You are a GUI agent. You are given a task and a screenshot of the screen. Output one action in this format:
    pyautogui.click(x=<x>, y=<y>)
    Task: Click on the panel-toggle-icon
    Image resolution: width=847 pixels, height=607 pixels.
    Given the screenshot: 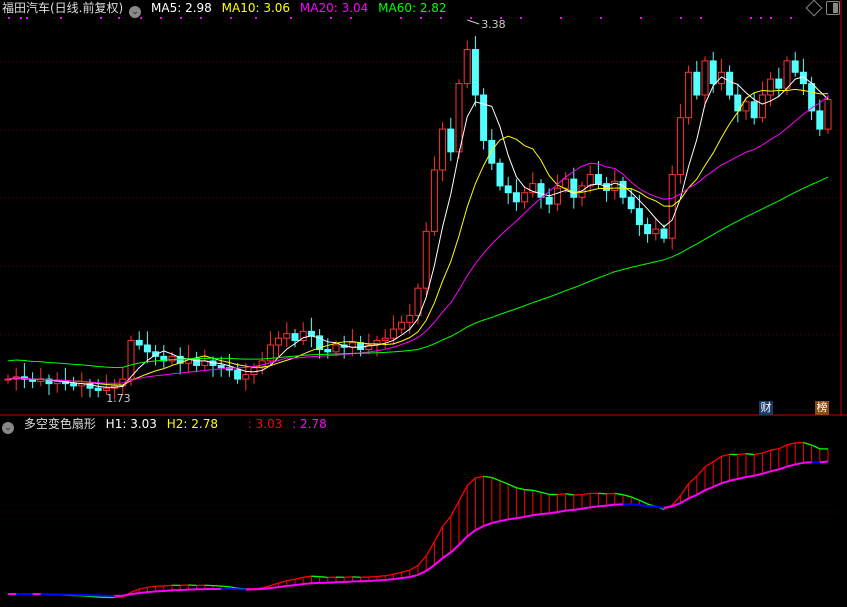 What is the action you would take?
    pyautogui.click(x=833, y=8)
    